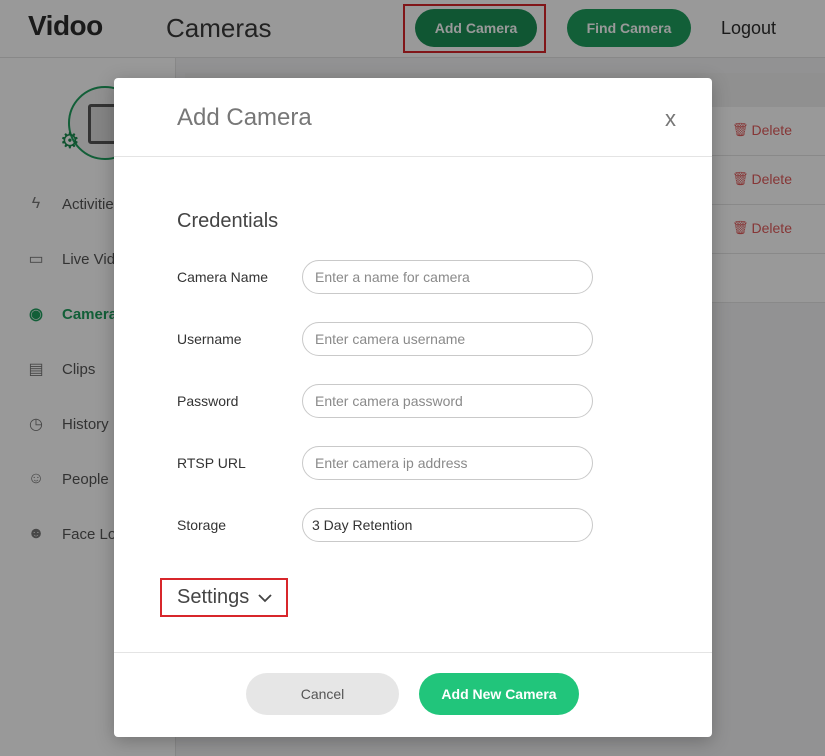 Image resolution: width=825 pixels, height=756 pixels. I want to click on modal-title: Add Camera, so click(244, 117).